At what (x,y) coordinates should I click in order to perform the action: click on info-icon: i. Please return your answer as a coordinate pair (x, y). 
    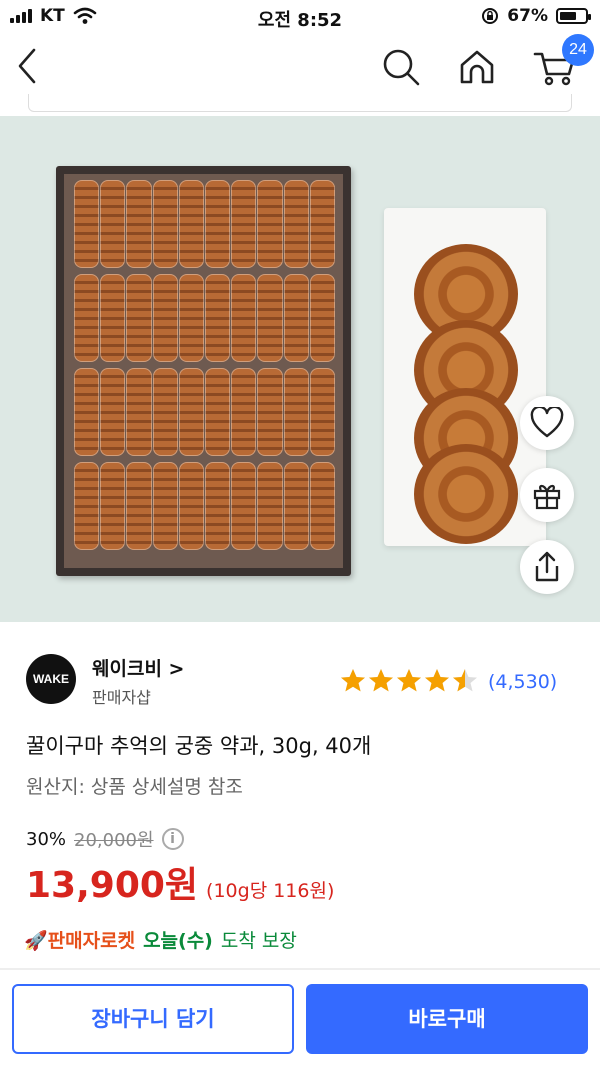
    Looking at the image, I should click on (172, 839).